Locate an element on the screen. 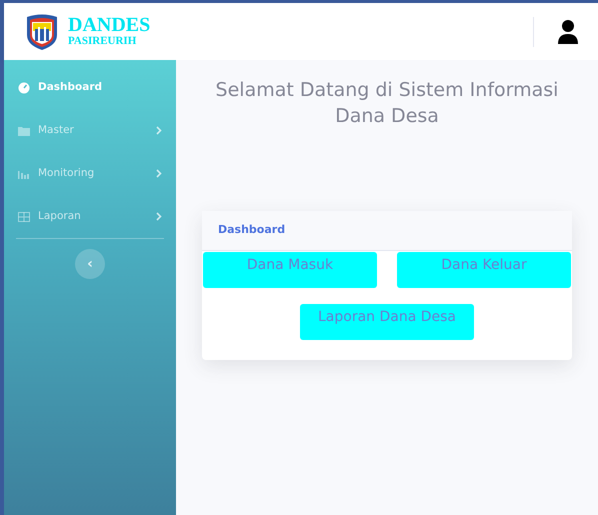 Image resolution: width=598 pixels, height=515 pixels. user-icon is located at coordinates (568, 32).